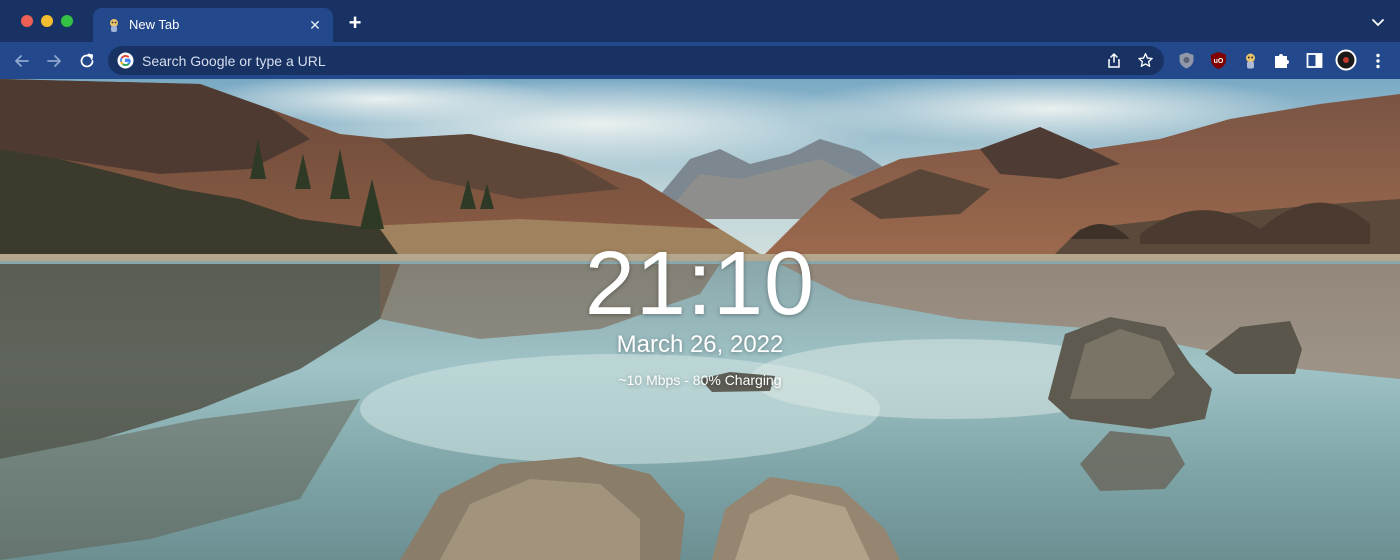  I want to click on ublock-origin-icon: uO, so click(1218, 60).